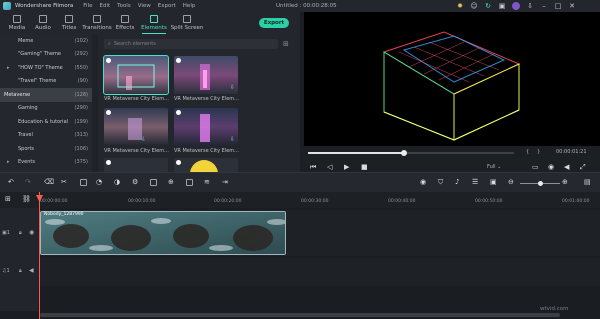 This screenshot has height=319, width=600. Describe the element at coordinates (83, 182) in the screenshot. I see `crop-icon` at that location.